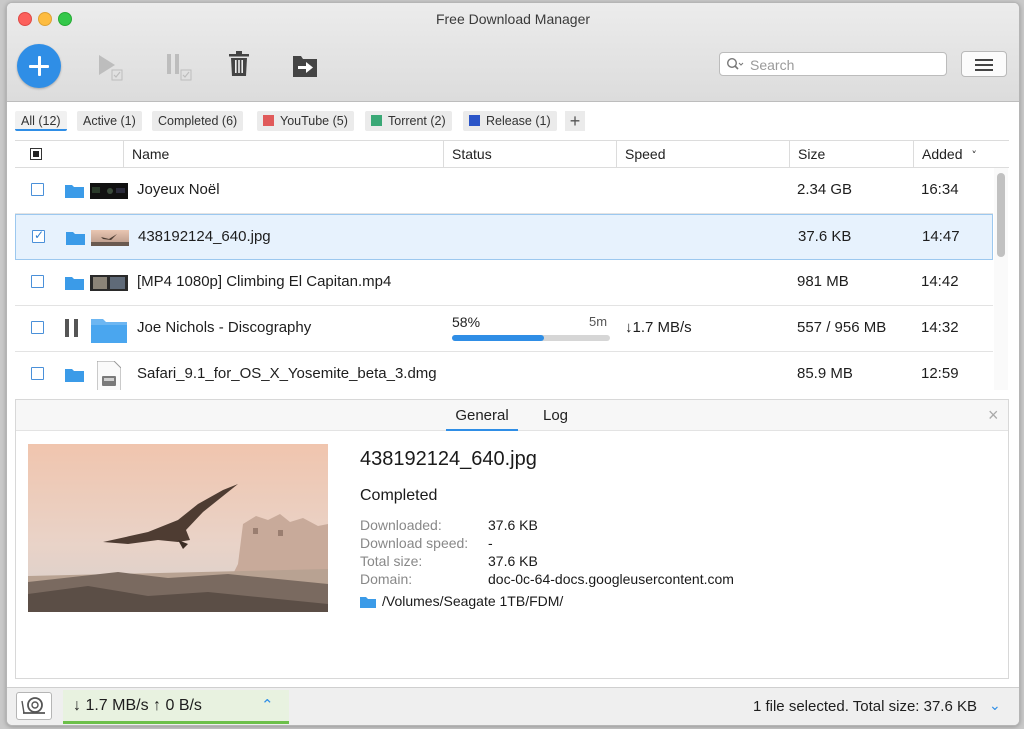 This screenshot has width=1024, height=729. I want to click on delete-button, so click(246, 68).